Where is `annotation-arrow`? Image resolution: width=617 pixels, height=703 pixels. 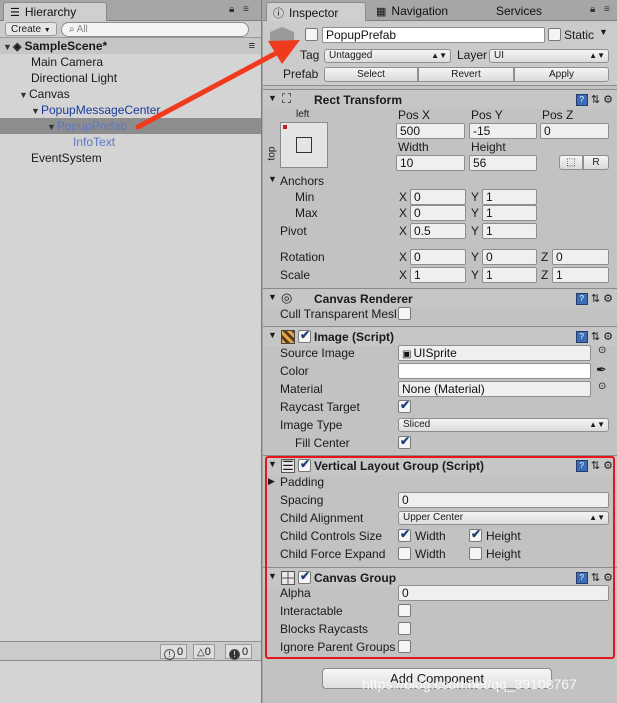
annotation-arrow is located at coordinates (217, 85).